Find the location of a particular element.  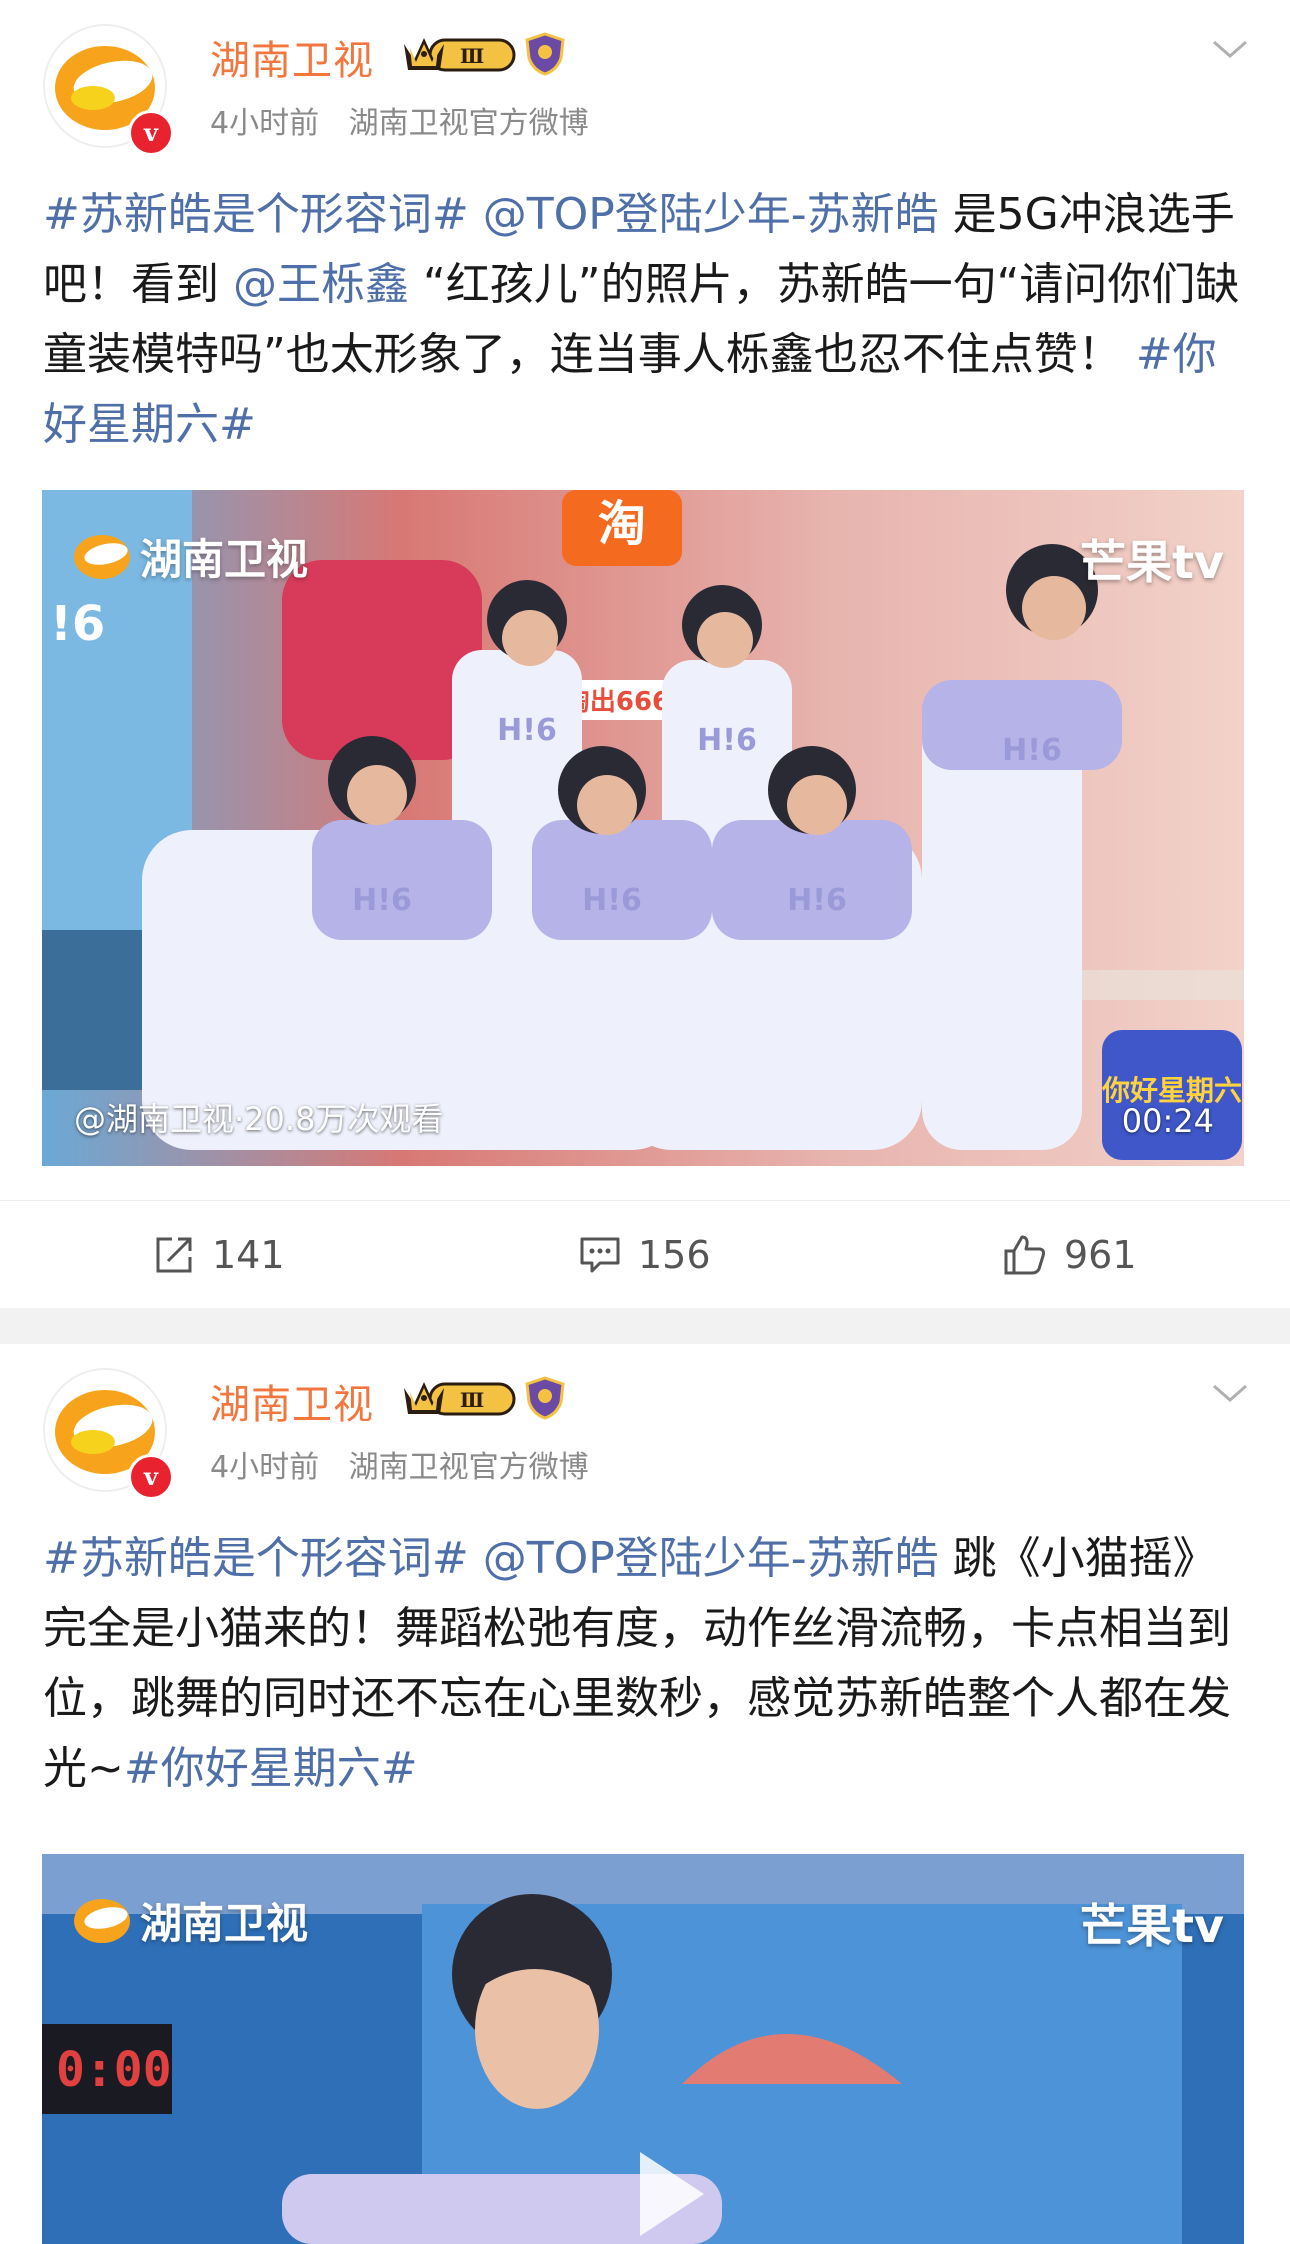

svg-text: !6 is located at coordinates (77, 624).